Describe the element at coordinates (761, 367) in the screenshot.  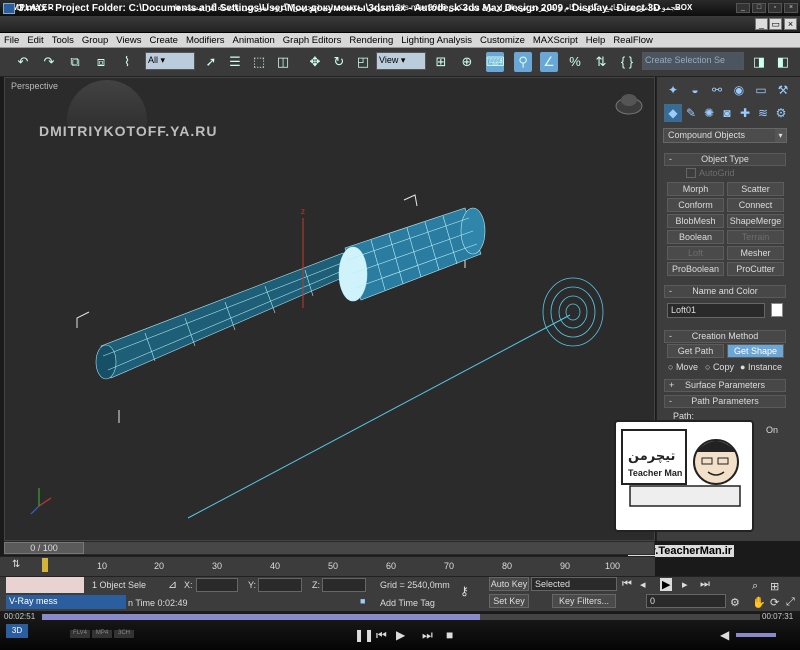
I see `instance-radio: ● Instance` at that location.